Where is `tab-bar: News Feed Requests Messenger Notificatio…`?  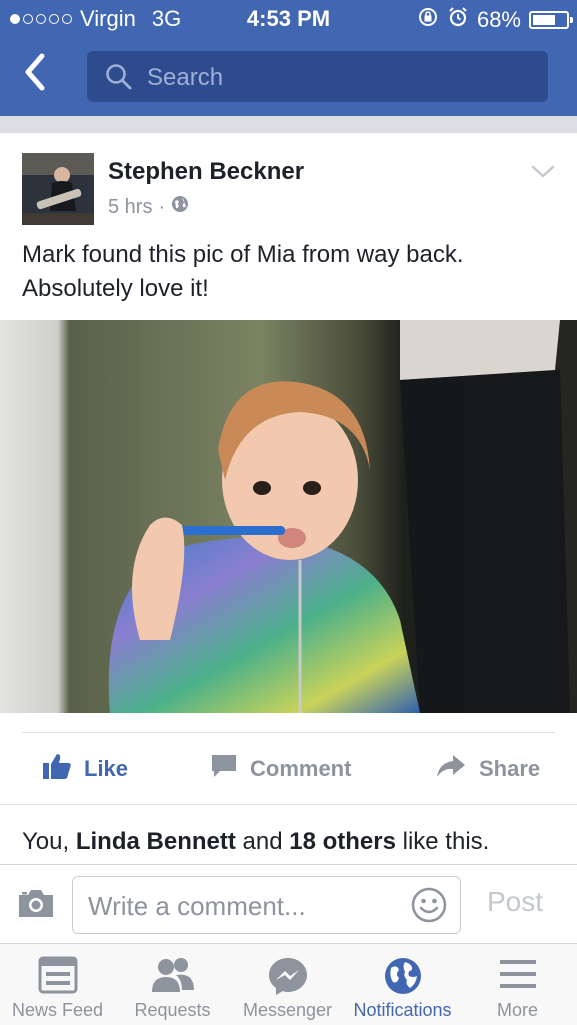
tab-bar: News Feed Requests Messenger Notificatio… is located at coordinates (288, 984).